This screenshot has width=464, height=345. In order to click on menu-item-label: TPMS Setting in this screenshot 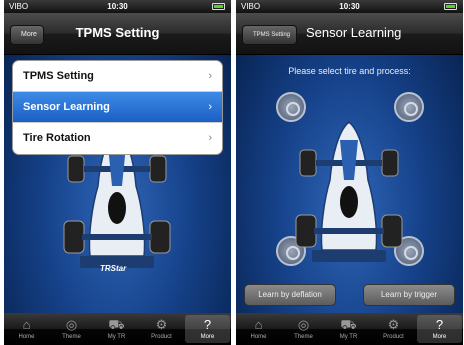, I will do `click(58, 76)`.